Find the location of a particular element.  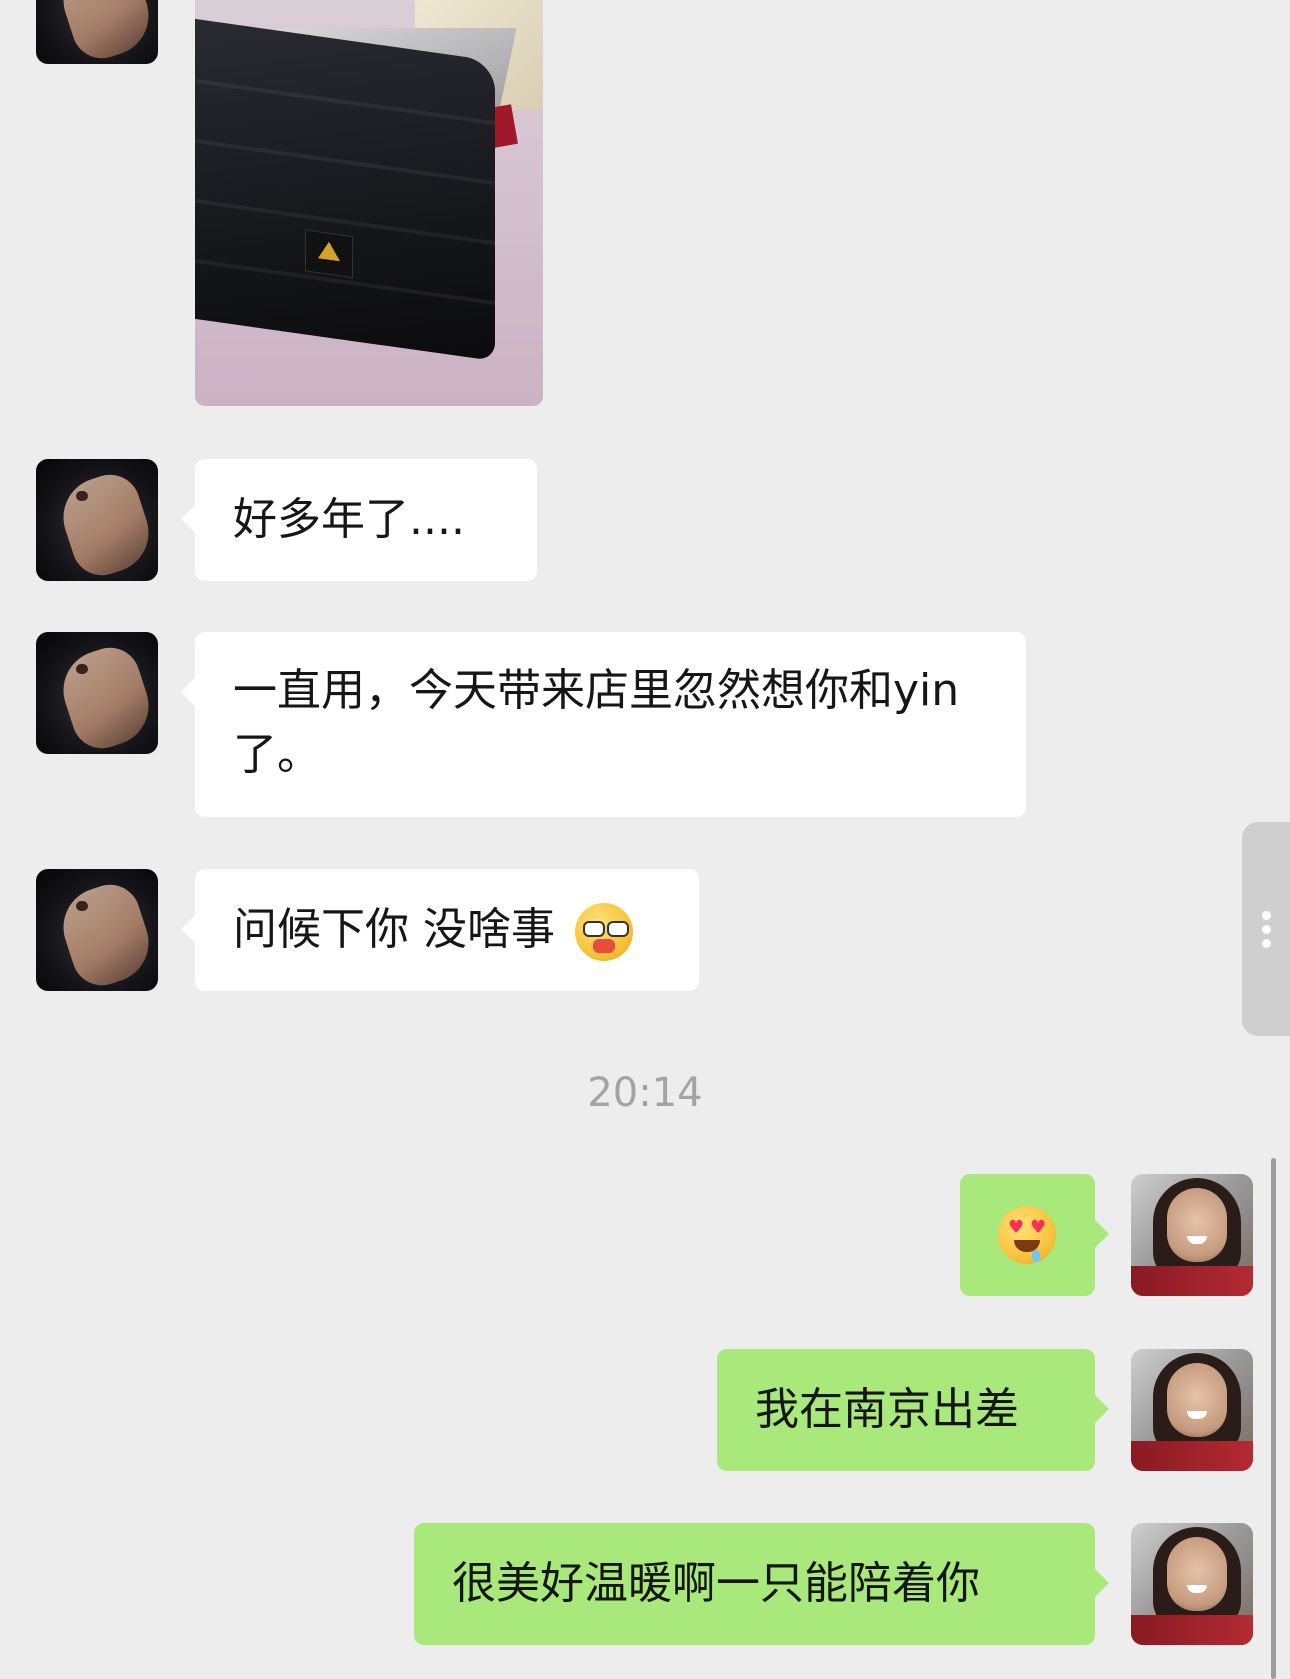

scrollbar is located at coordinates (1273, 1418).